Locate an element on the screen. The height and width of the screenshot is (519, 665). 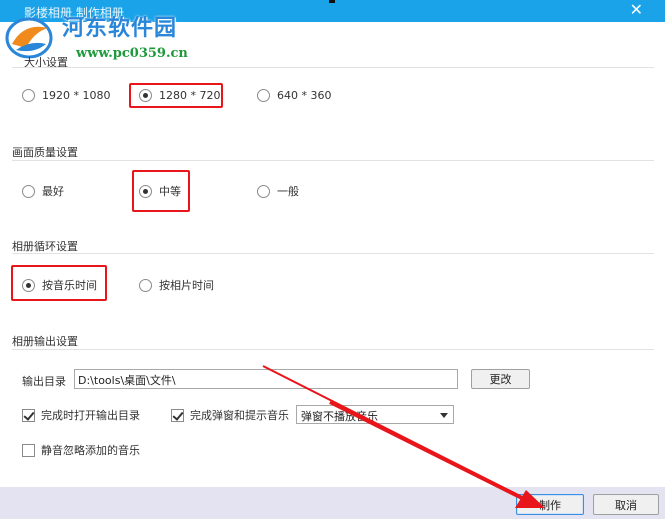
mute-checkbox-row: 静音忽略添加的音乐 is located at coordinates (81, 450).